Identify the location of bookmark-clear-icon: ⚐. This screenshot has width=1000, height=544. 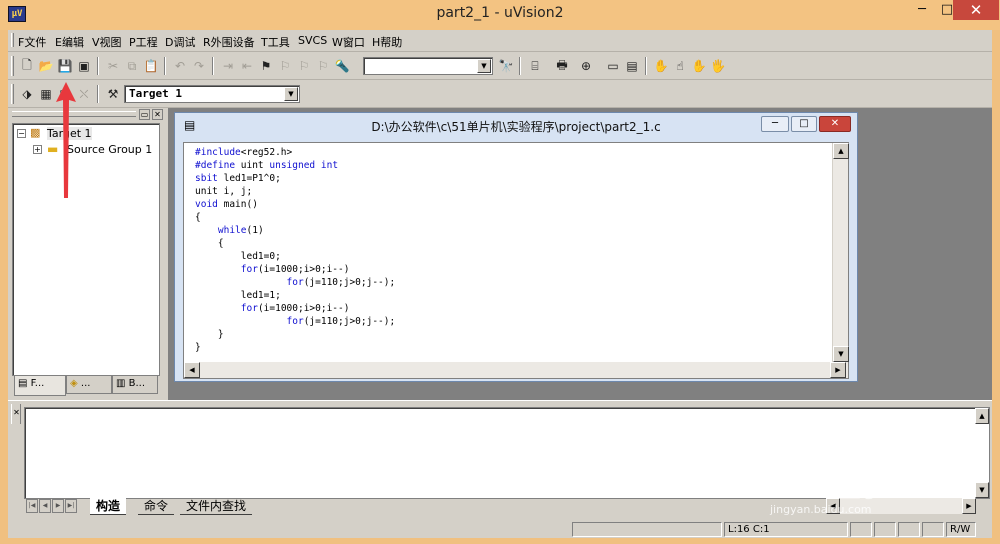
(323, 66).